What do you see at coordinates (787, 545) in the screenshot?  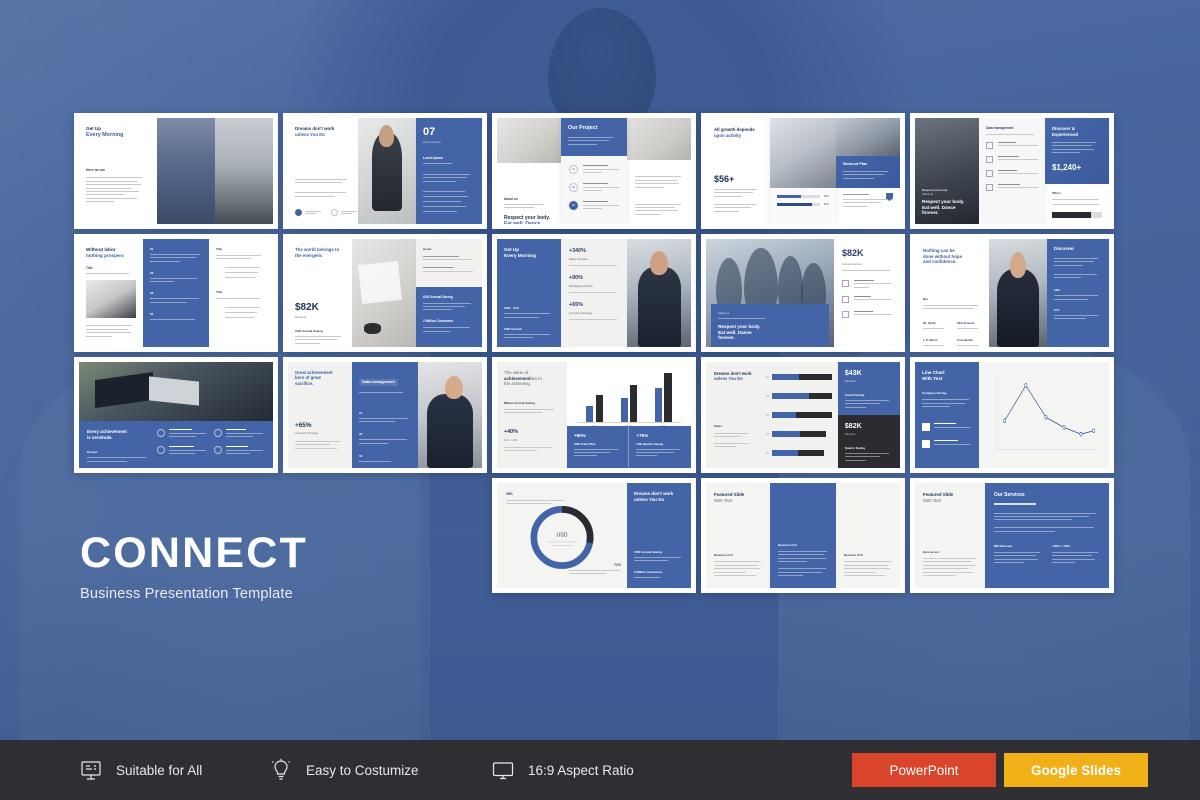 I see `col-label: Business Unit` at bounding box center [787, 545].